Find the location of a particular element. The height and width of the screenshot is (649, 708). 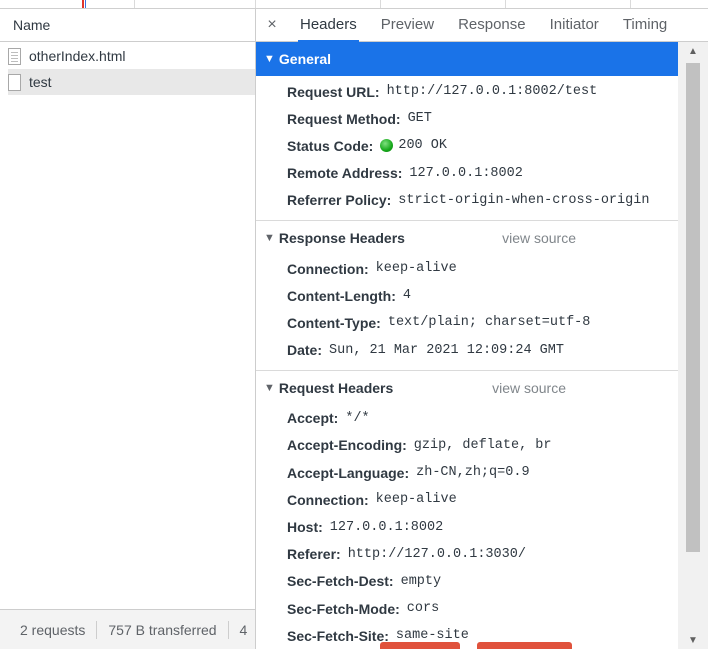

general-section-header: ▼ General is located at coordinates (467, 59).